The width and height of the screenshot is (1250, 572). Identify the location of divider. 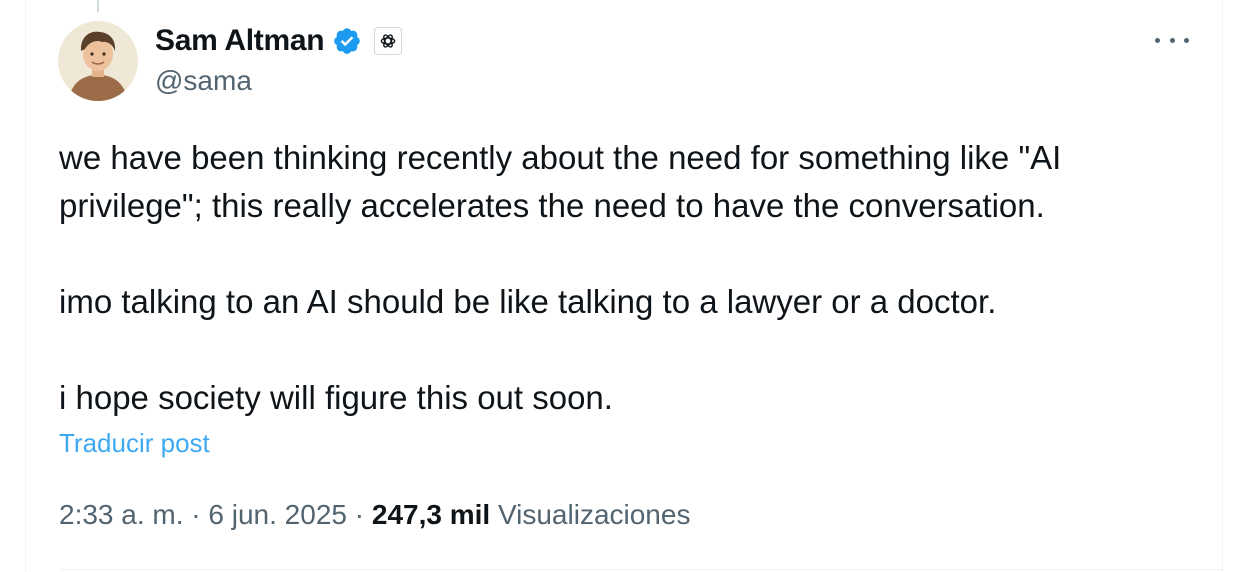
(641, 569).